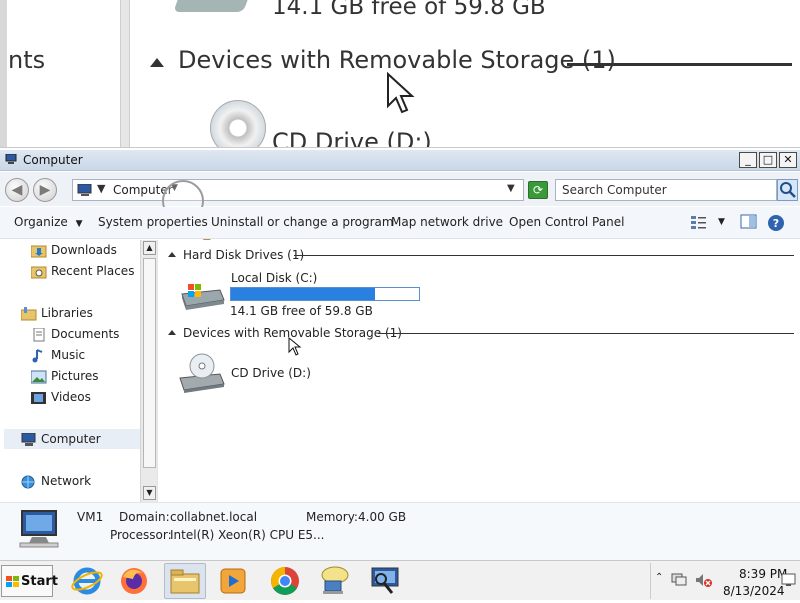 The width and height of the screenshot is (800, 603). What do you see at coordinates (66, 481) in the screenshot?
I see `nav-label: Network` at bounding box center [66, 481].